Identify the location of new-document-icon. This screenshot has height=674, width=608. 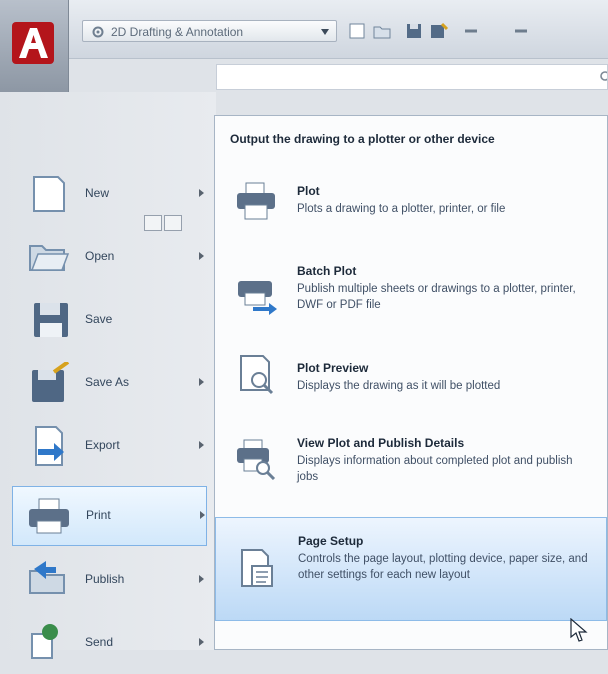
(49, 194).